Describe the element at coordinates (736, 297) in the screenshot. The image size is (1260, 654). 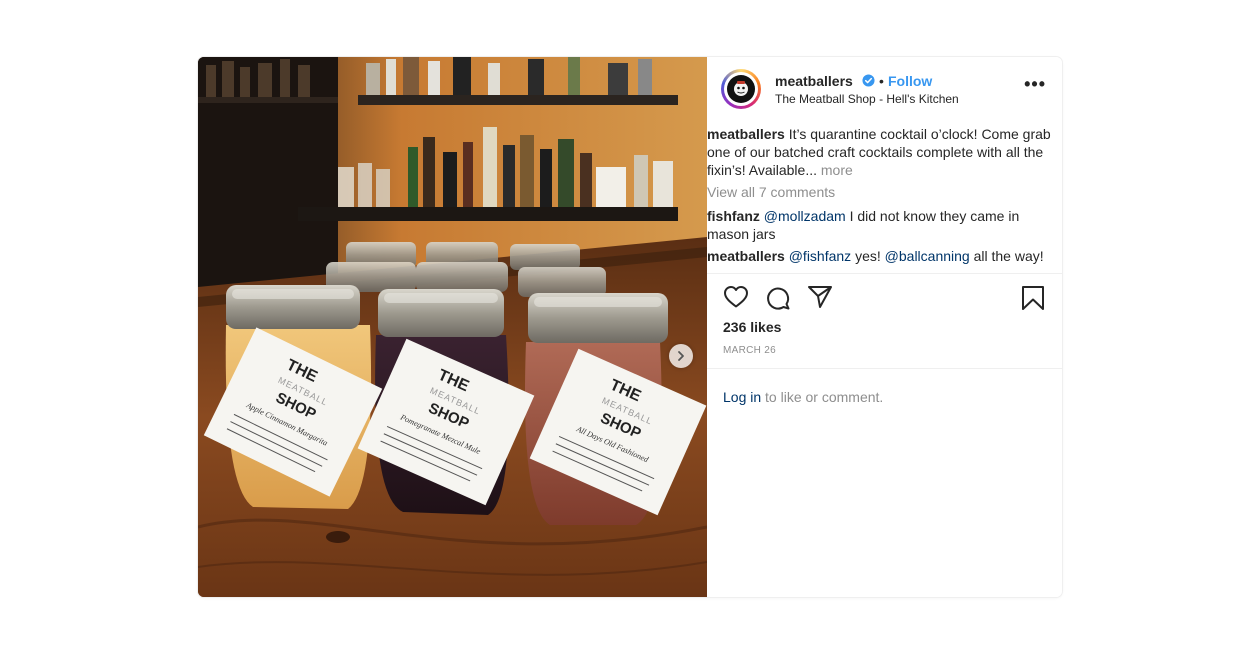
I see `heart-icon` at that location.